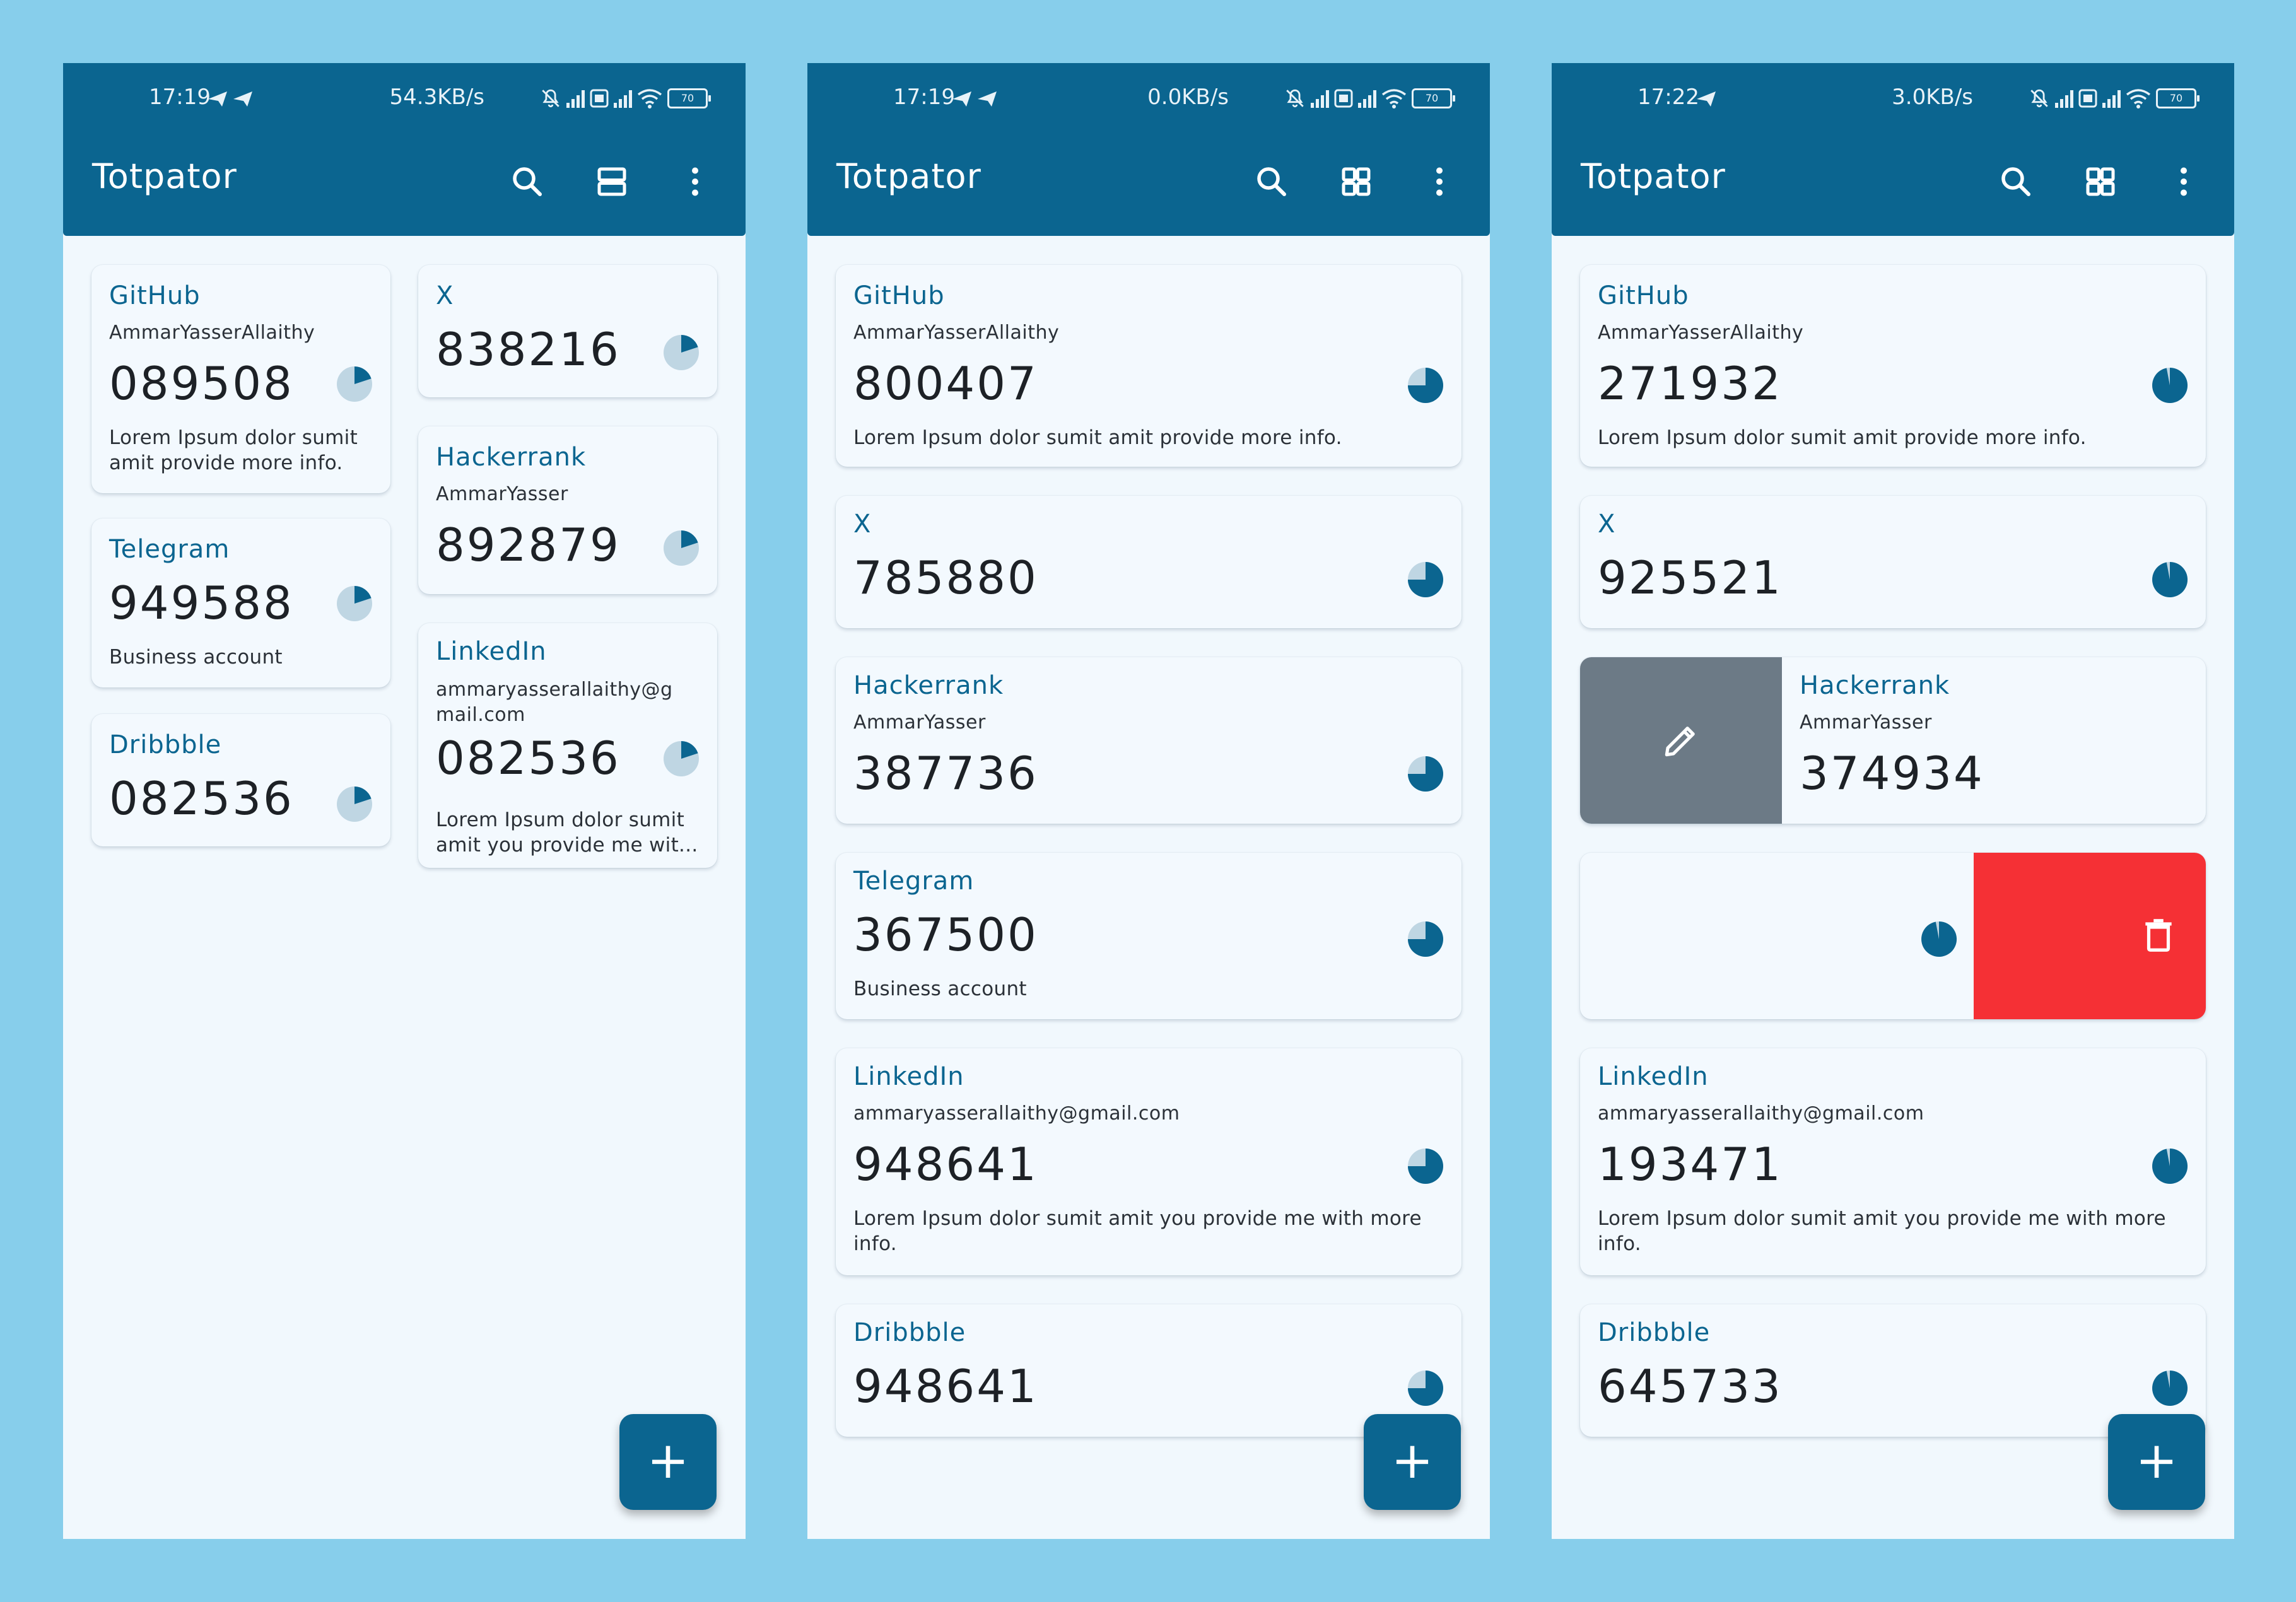 The width and height of the screenshot is (2296, 1602). Describe the element at coordinates (201, 383) in the screenshot. I see `otp-code: 089508` at that location.